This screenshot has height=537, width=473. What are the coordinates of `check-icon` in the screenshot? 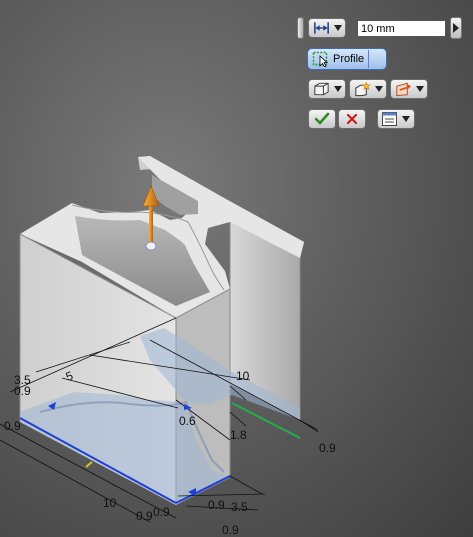 It's located at (322, 118).